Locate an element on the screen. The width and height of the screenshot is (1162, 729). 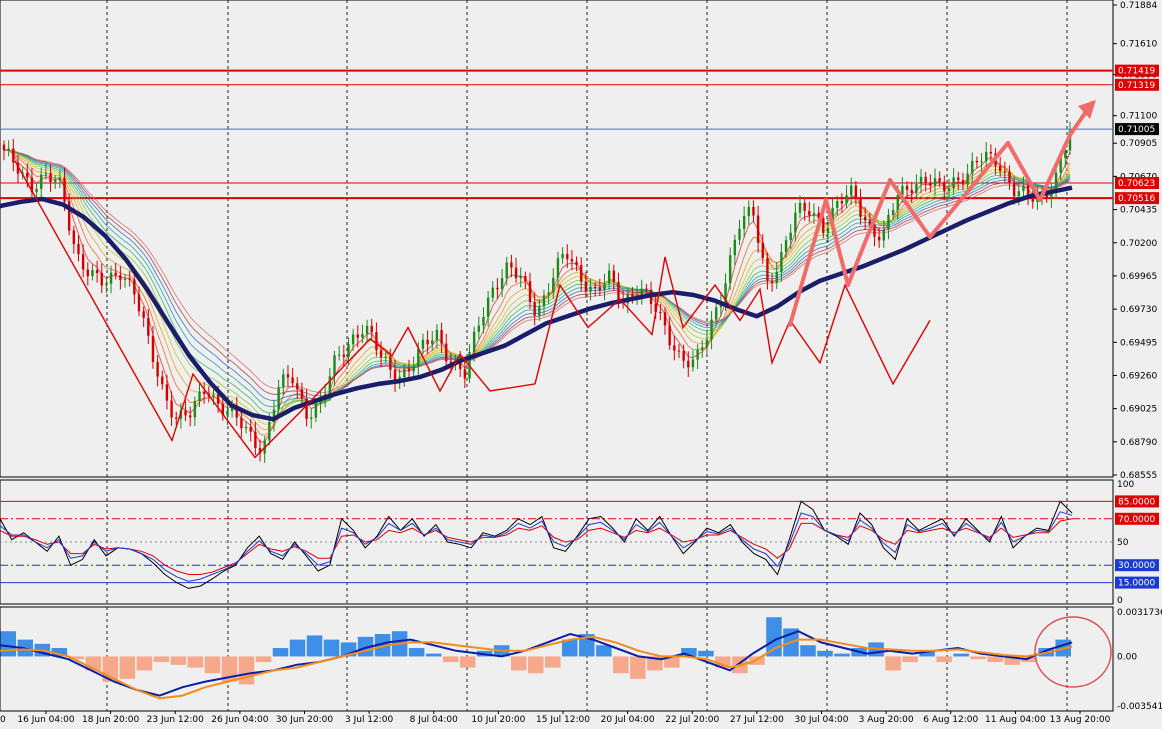
x-label-14: 6 Aug 12:00 is located at coordinates (950, 720).